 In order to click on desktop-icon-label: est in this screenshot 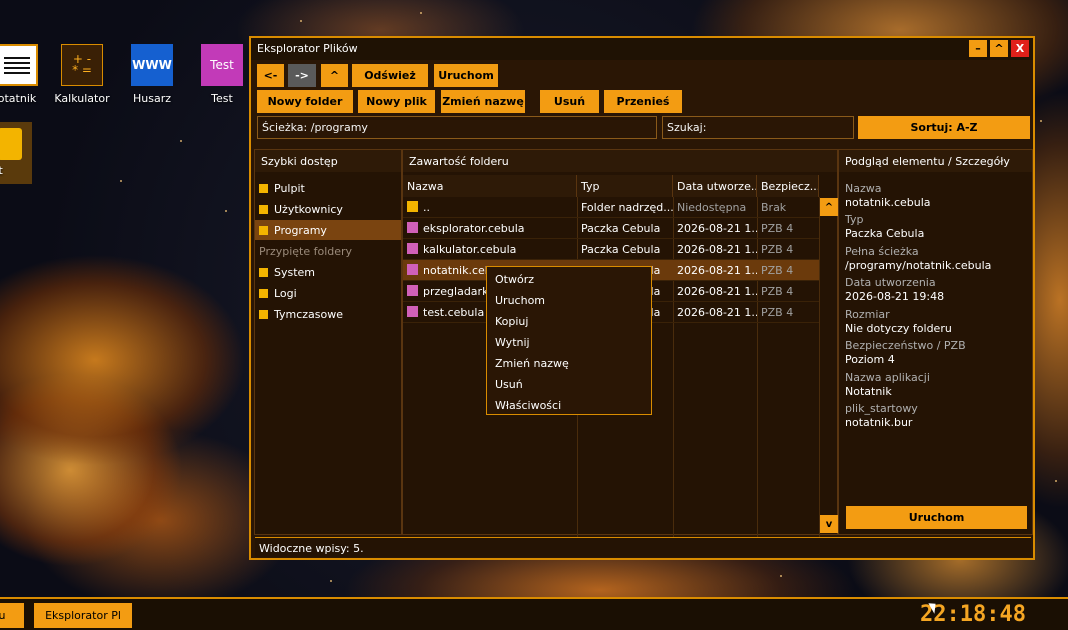, I will do `click(1, 170)`.